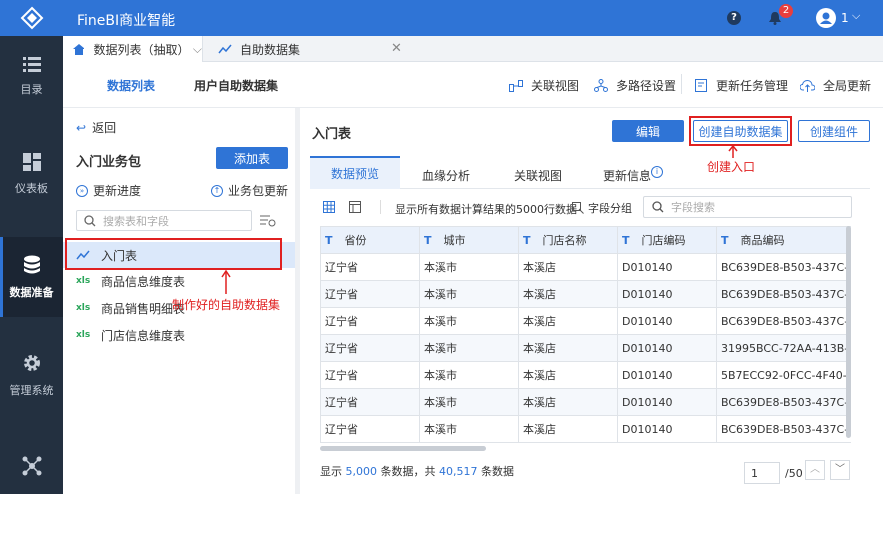  Describe the element at coordinates (610, 208) in the screenshot. I see `field-group-label: 字段分组` at that location.